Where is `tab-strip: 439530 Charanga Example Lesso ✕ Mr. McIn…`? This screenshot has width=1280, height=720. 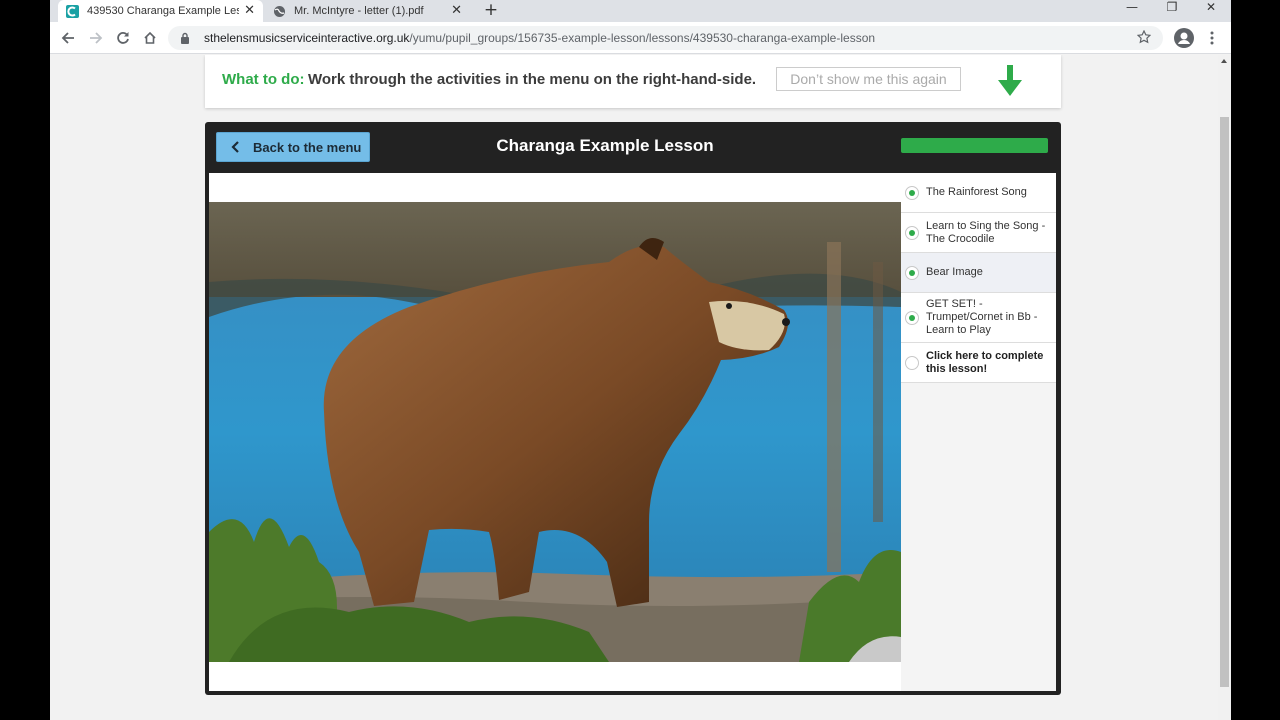 tab-strip: 439530 Charanga Example Lesso ✕ Mr. McIn… is located at coordinates (640, 11).